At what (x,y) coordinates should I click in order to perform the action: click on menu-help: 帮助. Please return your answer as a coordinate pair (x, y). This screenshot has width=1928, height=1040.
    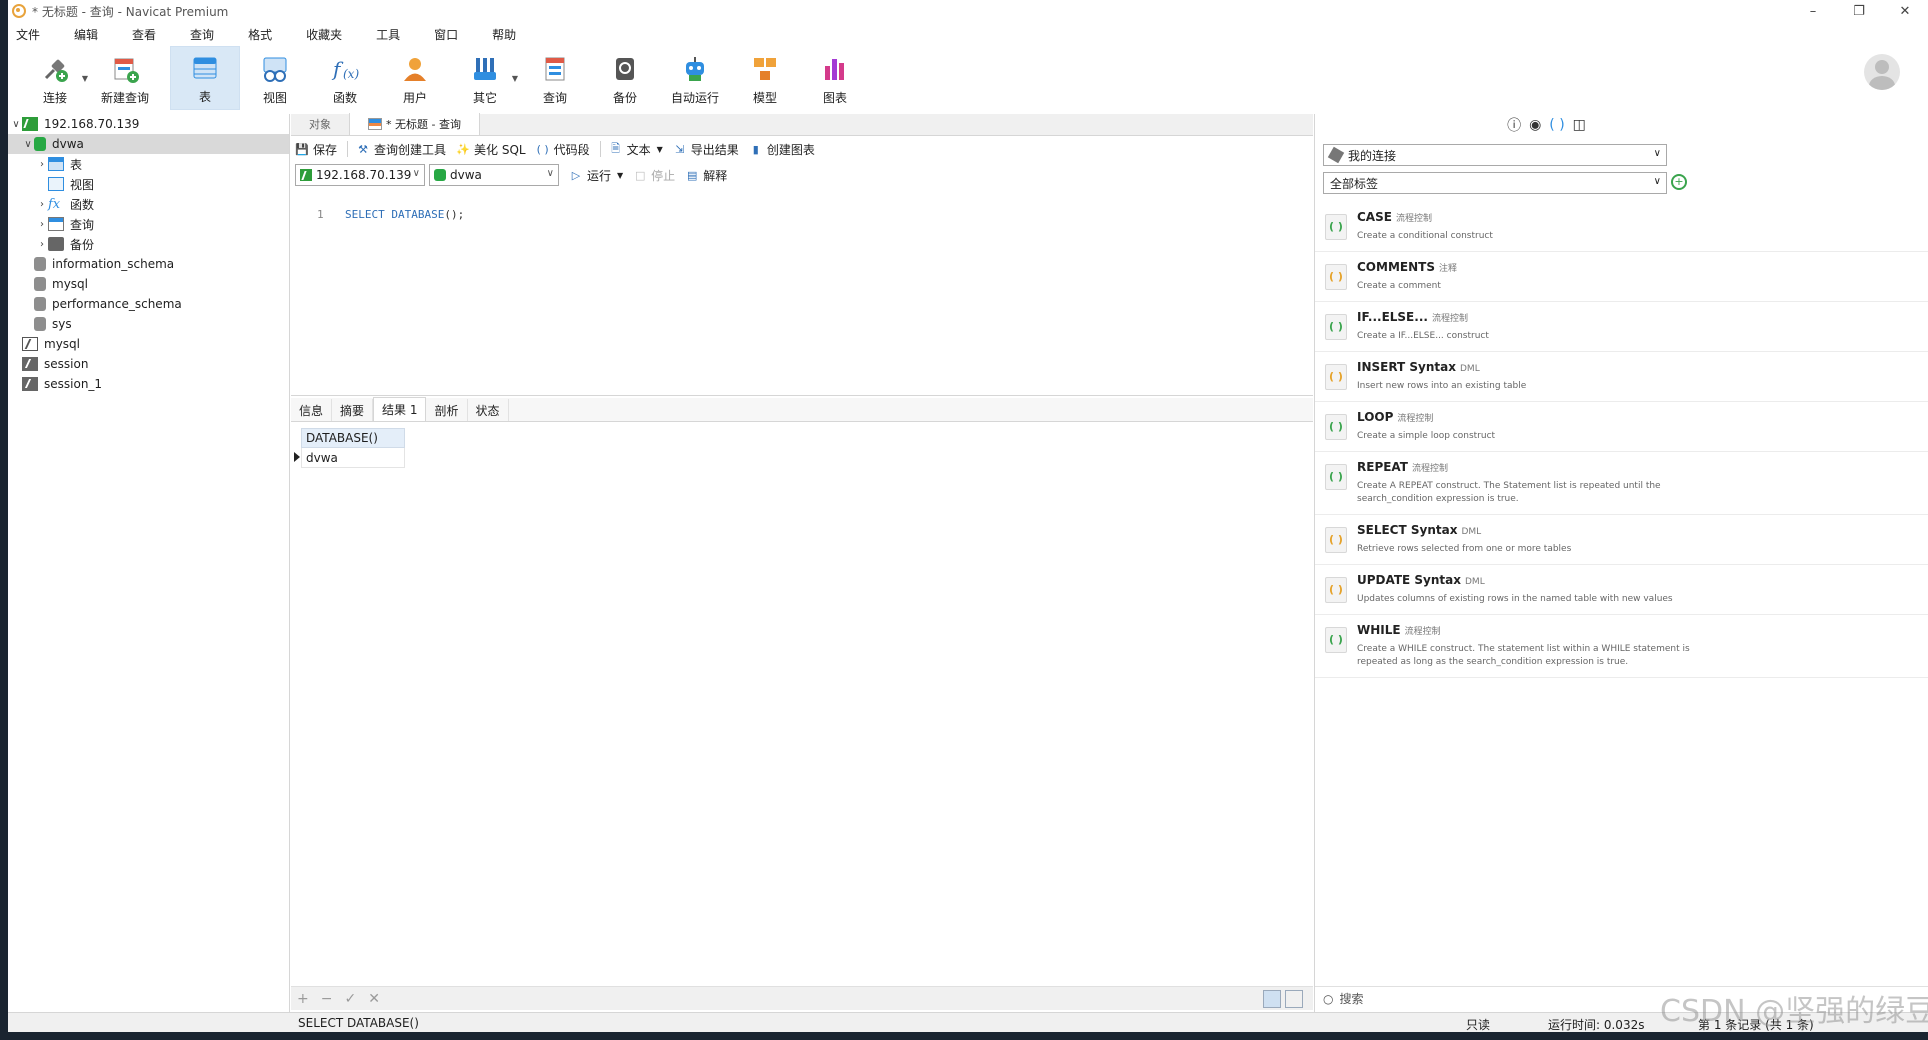
    Looking at the image, I should click on (504, 34).